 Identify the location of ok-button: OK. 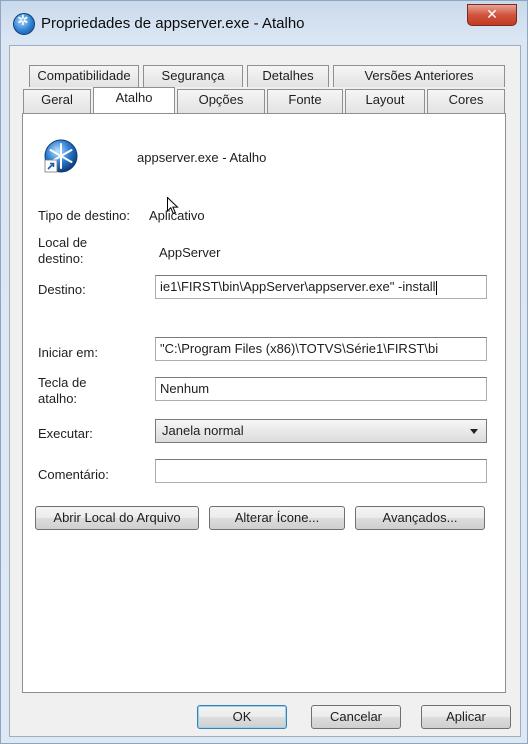
(242, 717).